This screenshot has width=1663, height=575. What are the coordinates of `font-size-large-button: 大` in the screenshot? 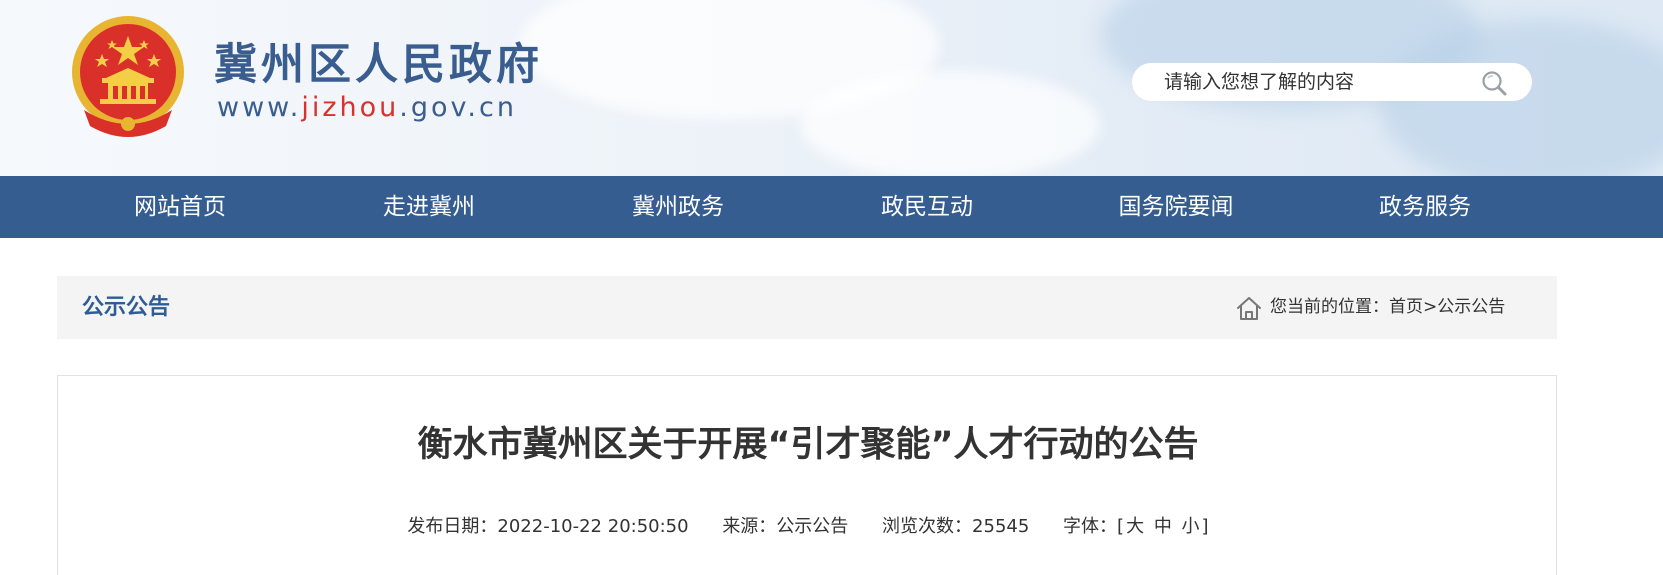 It's located at (1135, 526).